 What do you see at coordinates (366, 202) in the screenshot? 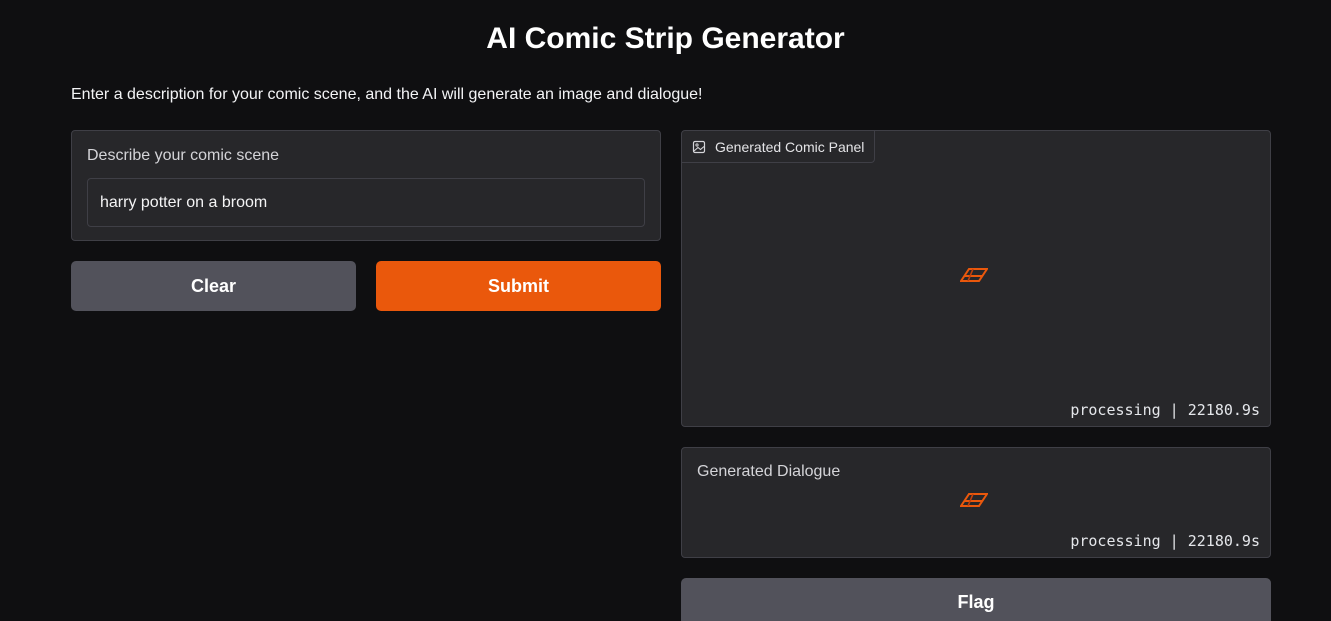
I see `scene-description-input` at bounding box center [366, 202].